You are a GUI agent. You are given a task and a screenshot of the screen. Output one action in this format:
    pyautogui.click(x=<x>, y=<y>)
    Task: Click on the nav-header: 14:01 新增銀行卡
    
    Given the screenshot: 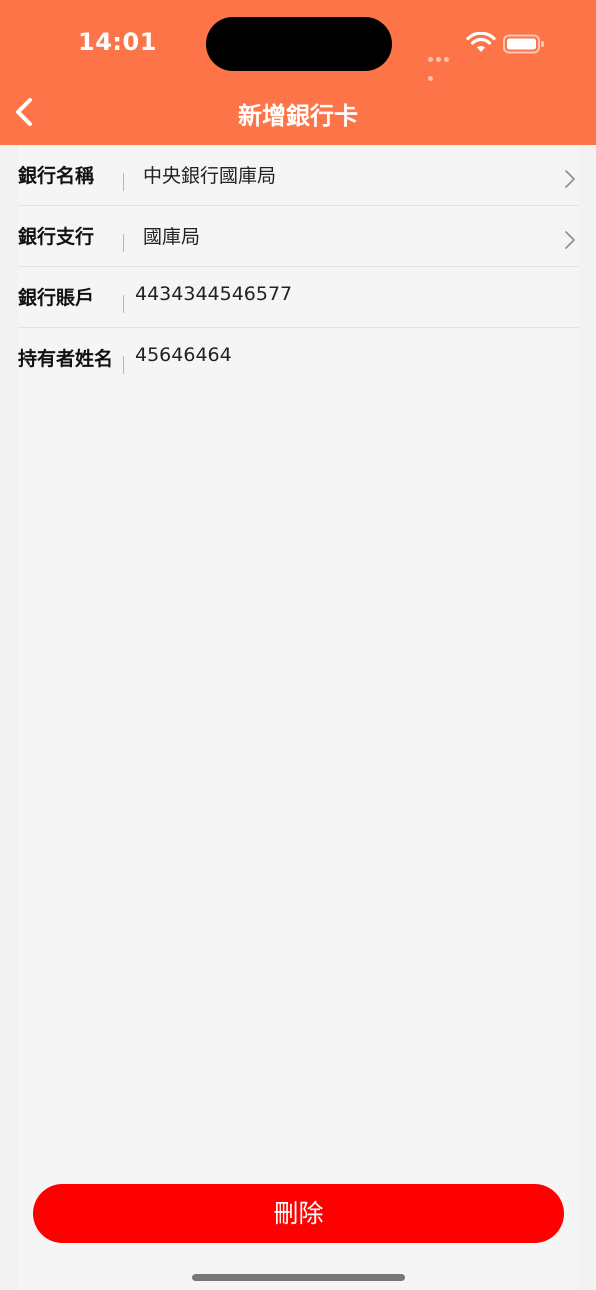 What is the action you would take?
    pyautogui.click(x=298, y=72)
    